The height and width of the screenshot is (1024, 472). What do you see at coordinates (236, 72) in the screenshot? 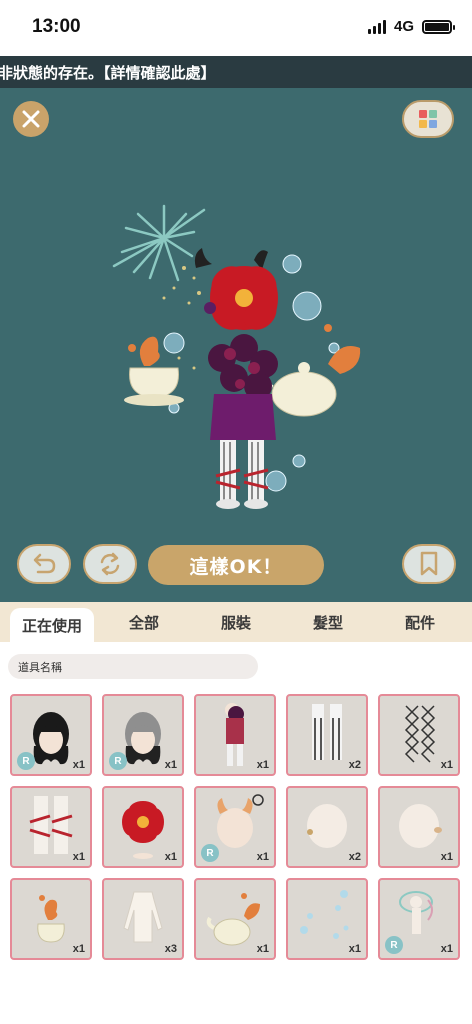
I see `notice-banner: 非狀態的存在。【詳情確認此處】` at bounding box center [236, 72].